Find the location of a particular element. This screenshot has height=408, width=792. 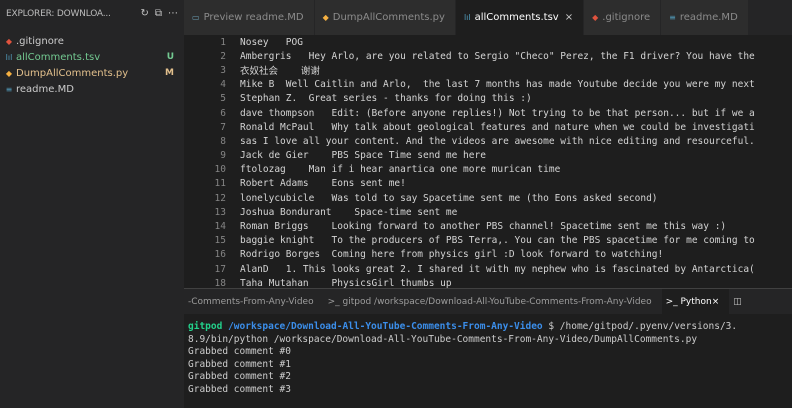

line-text: Robert Adams Eons sent me! is located at coordinates (323, 184).